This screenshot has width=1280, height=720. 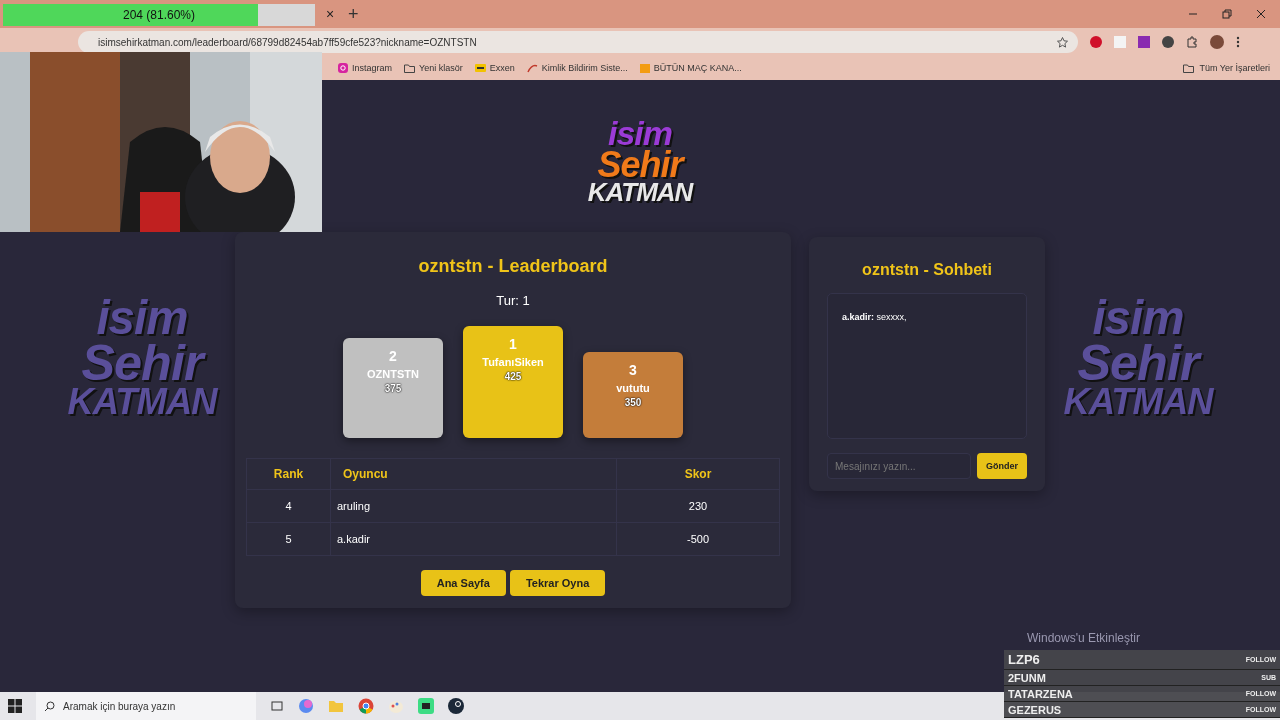 What do you see at coordinates (640, 164) in the screenshot?
I see `logo-text: Sehir` at bounding box center [640, 164].